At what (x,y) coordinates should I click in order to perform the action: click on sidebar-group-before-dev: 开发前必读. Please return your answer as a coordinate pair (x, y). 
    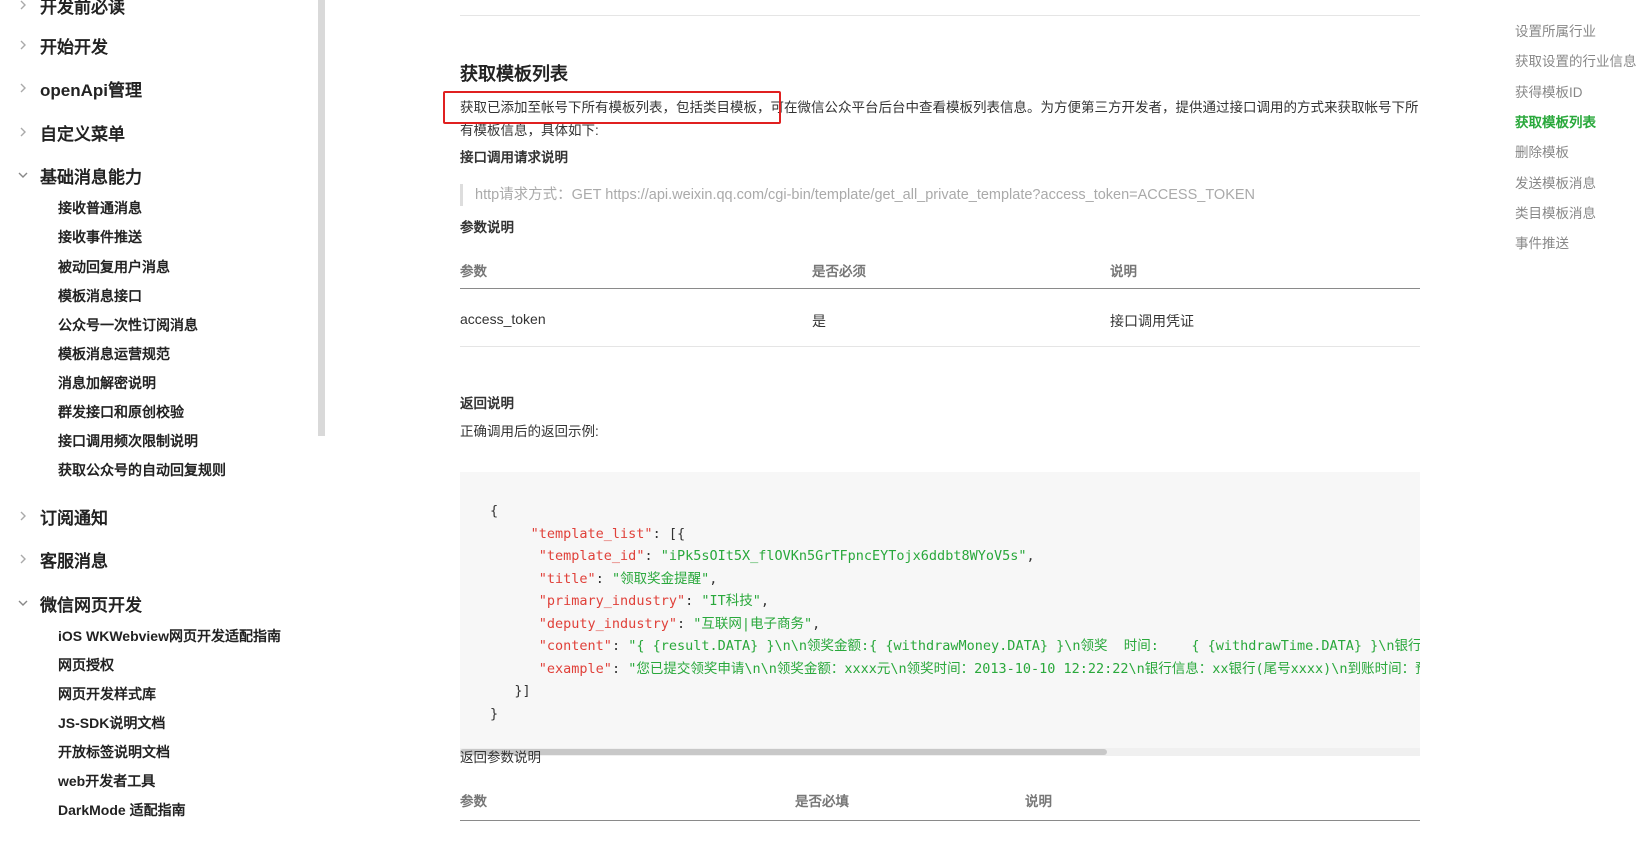
    Looking at the image, I should click on (150, 11).